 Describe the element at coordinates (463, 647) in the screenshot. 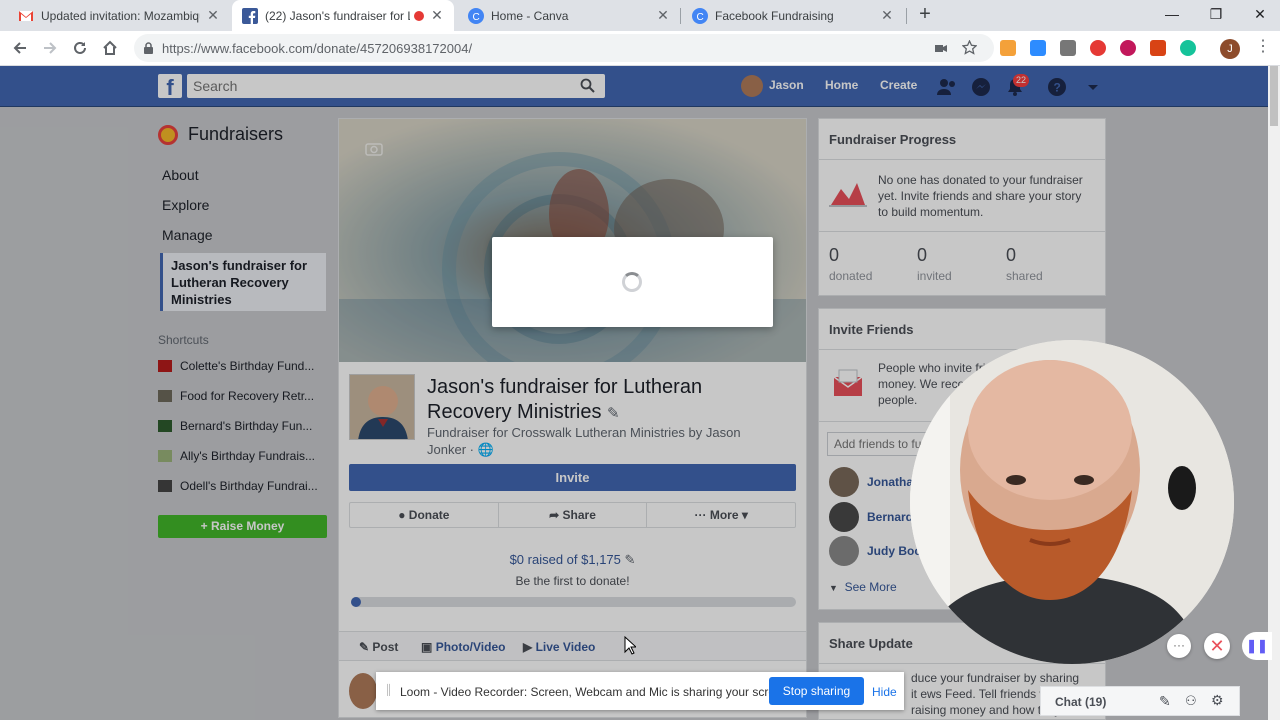

I see `photo-video-tab: ▣ Photo/Video` at that location.